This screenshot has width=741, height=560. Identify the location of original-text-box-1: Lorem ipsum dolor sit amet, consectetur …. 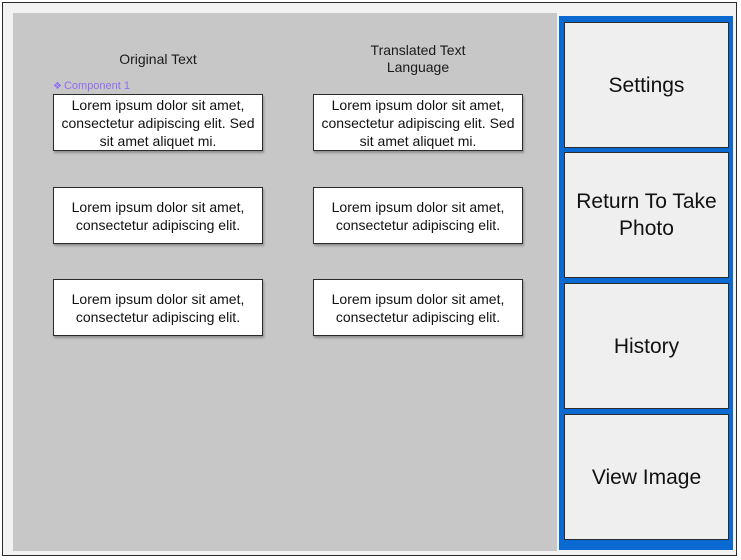
(158, 122).